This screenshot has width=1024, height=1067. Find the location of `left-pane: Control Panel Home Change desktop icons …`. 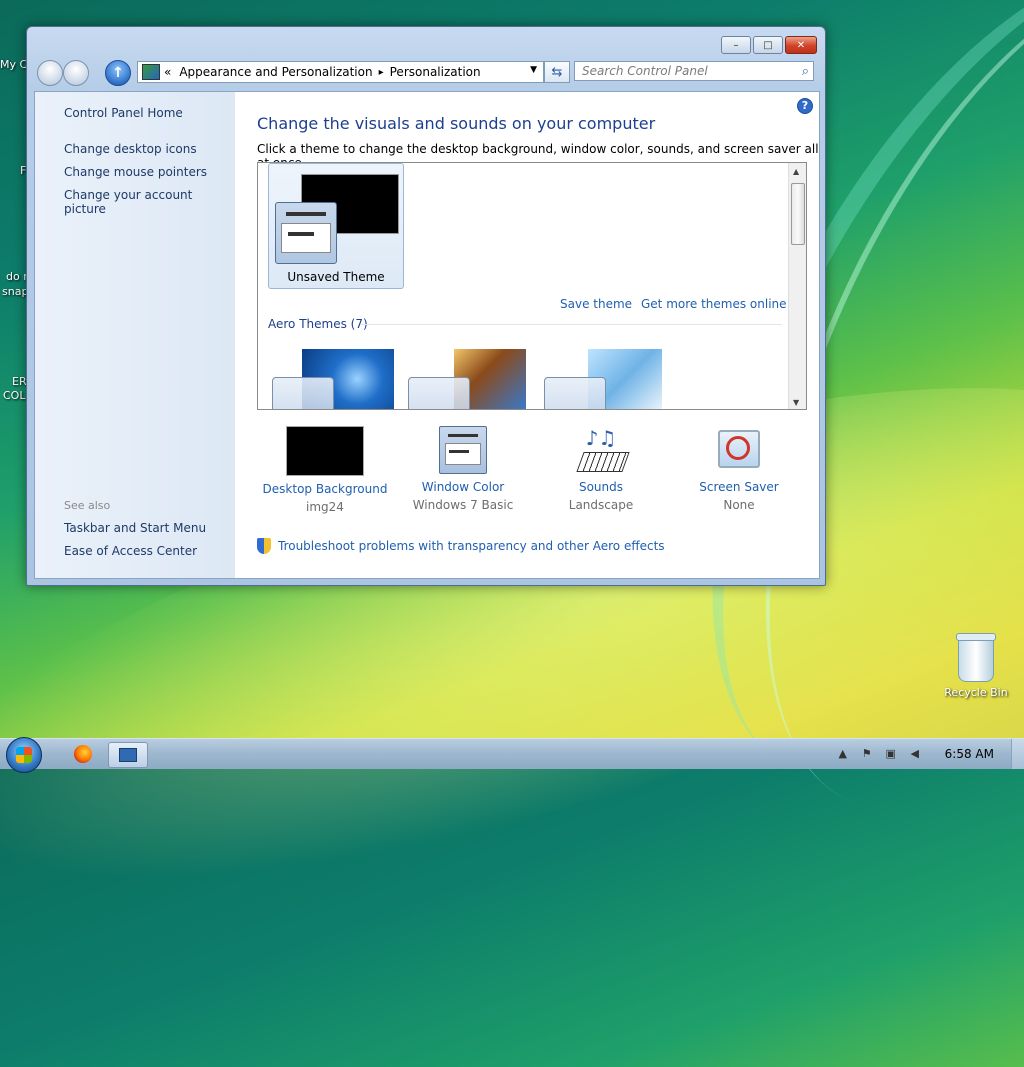

left-pane: Control Panel Home Change desktop icons … is located at coordinates (135, 335).